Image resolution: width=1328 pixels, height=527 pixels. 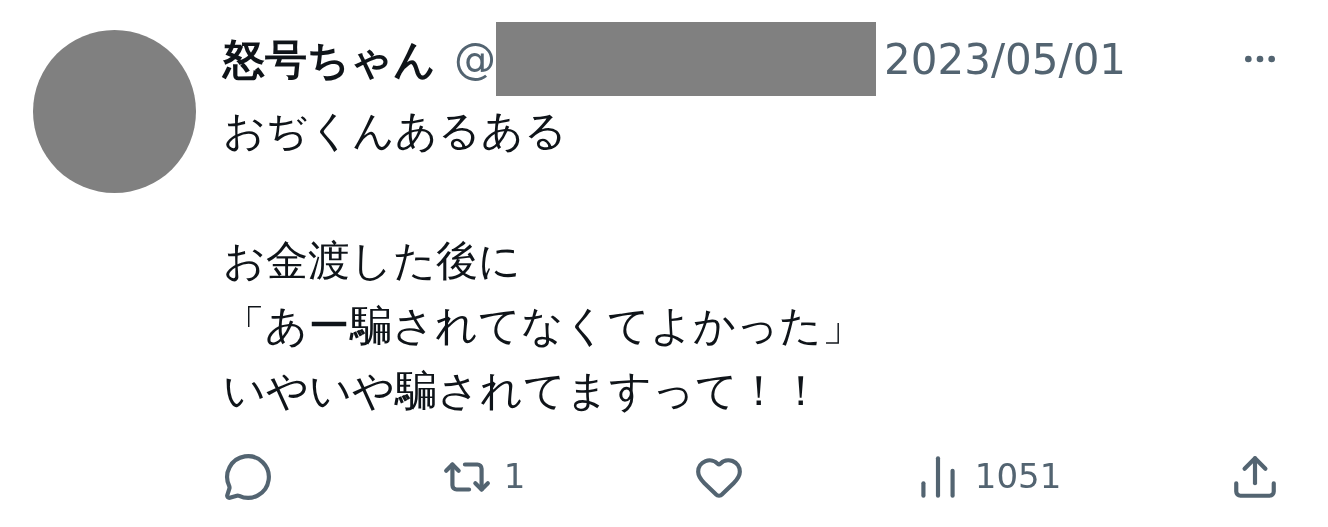 I want to click on speech-bubble-icon, so click(x=248, y=476).